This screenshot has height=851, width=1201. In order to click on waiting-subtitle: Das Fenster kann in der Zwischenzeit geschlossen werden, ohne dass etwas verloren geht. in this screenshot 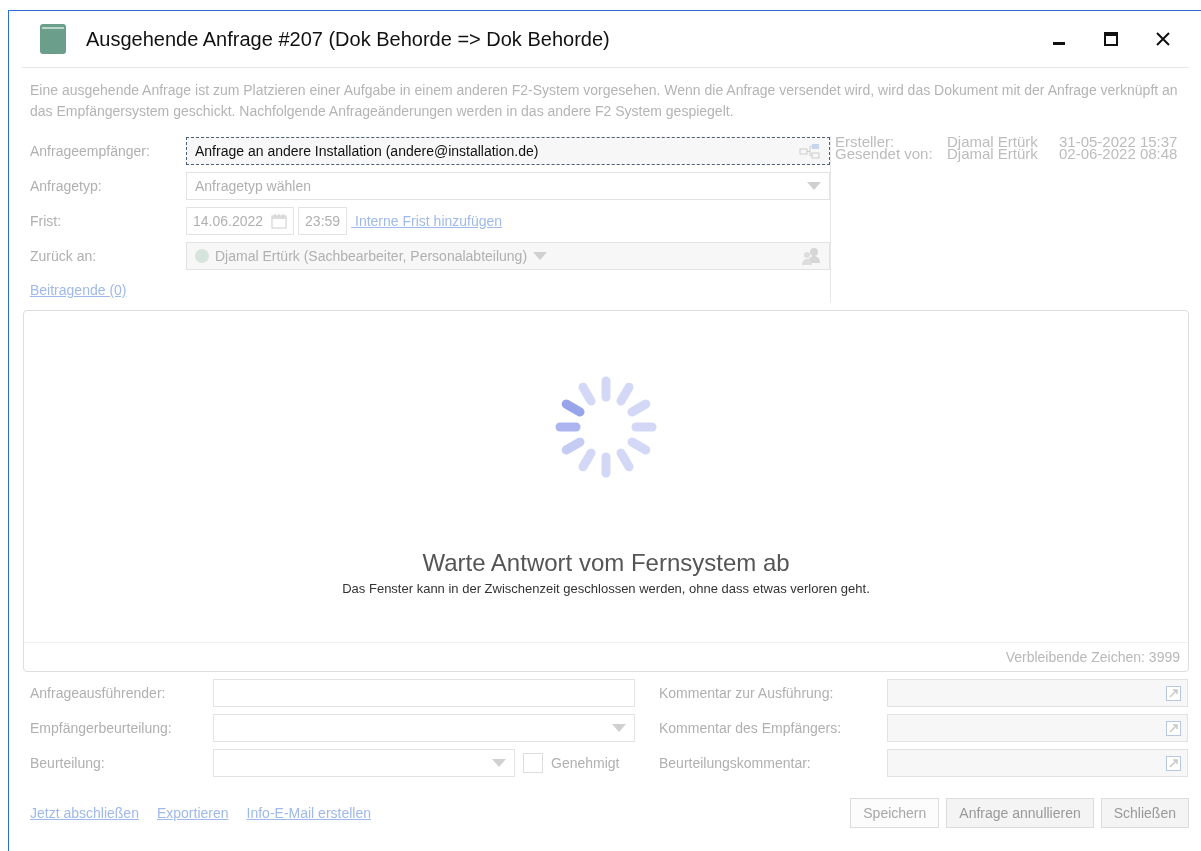, I will do `click(606, 588)`.